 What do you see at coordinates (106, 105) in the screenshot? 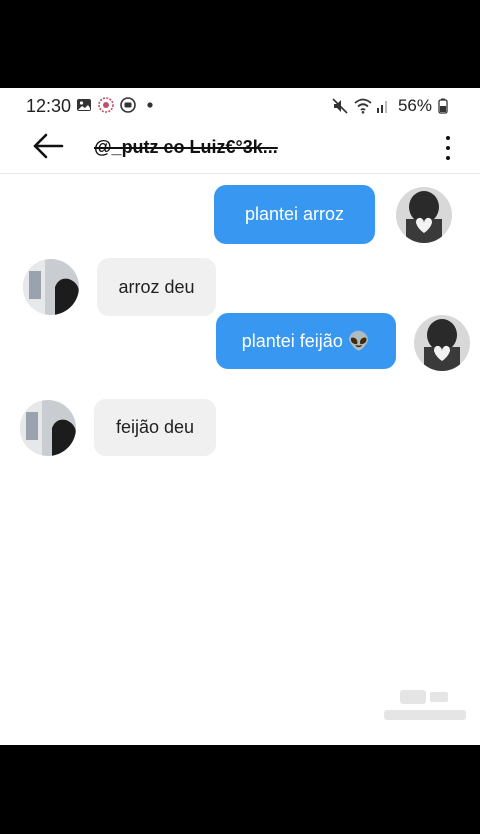
I see `flower-icon` at bounding box center [106, 105].